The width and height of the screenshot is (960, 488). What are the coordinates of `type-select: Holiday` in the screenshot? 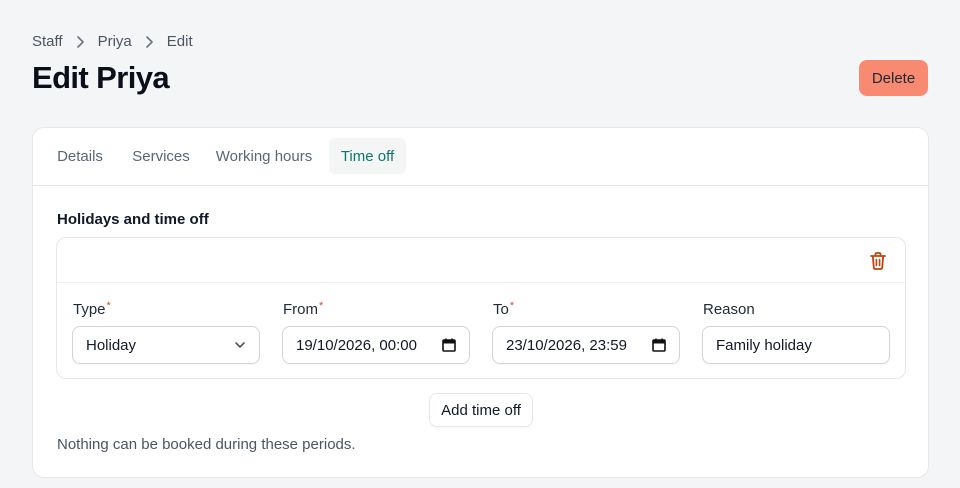 It's located at (166, 345).